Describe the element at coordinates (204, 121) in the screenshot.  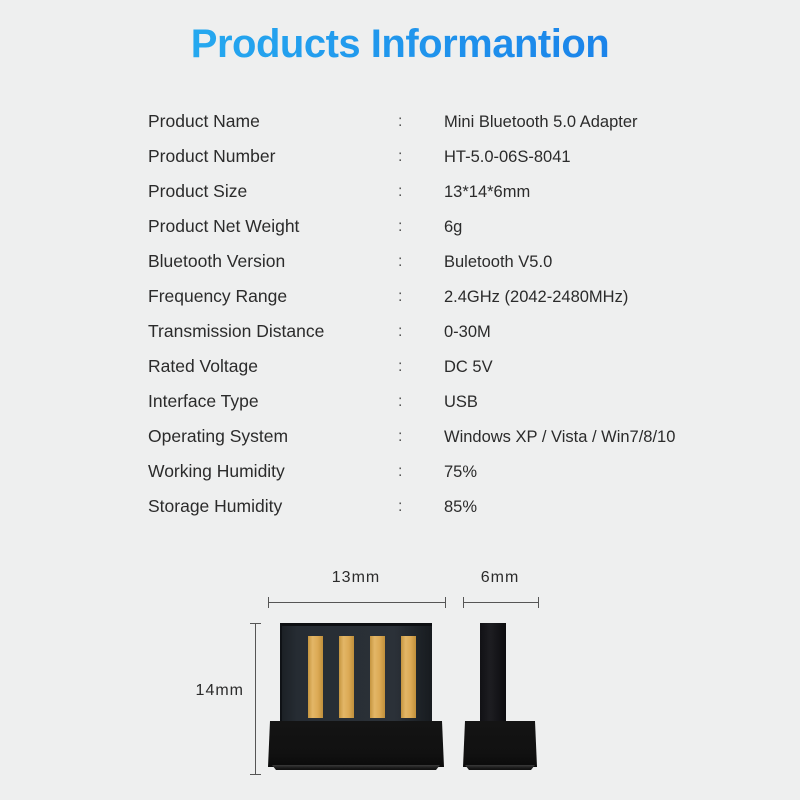
I see `spec-label: Product Name` at that location.